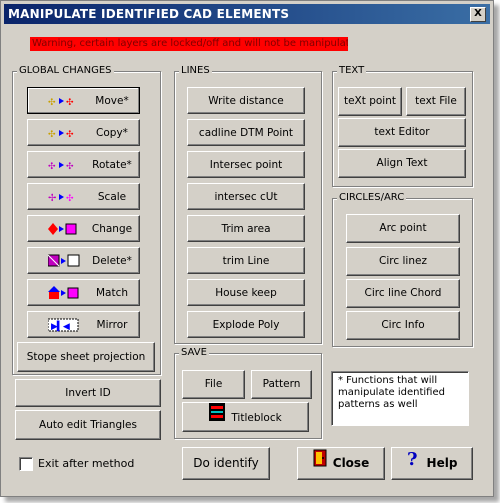 This screenshot has width=500, height=503. What do you see at coordinates (112, 101) in the screenshot?
I see `move-label: Move*` at bounding box center [112, 101].